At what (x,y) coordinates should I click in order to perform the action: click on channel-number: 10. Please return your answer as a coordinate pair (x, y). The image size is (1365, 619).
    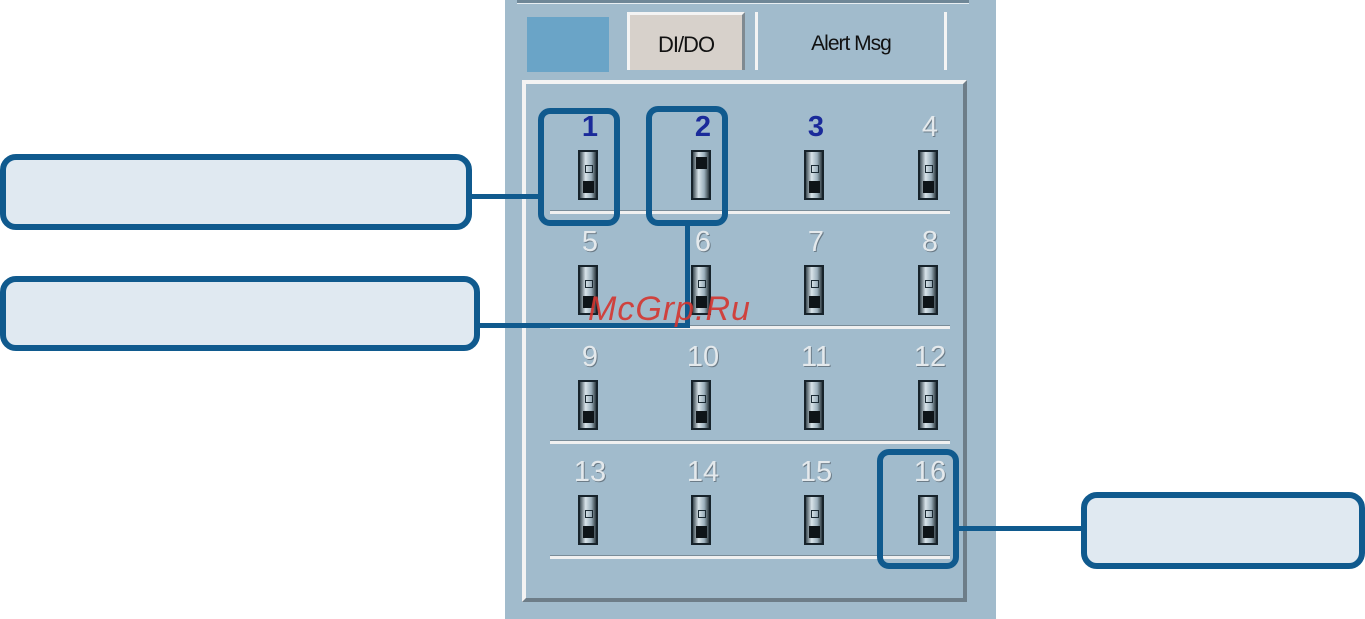
    Looking at the image, I should click on (703, 357).